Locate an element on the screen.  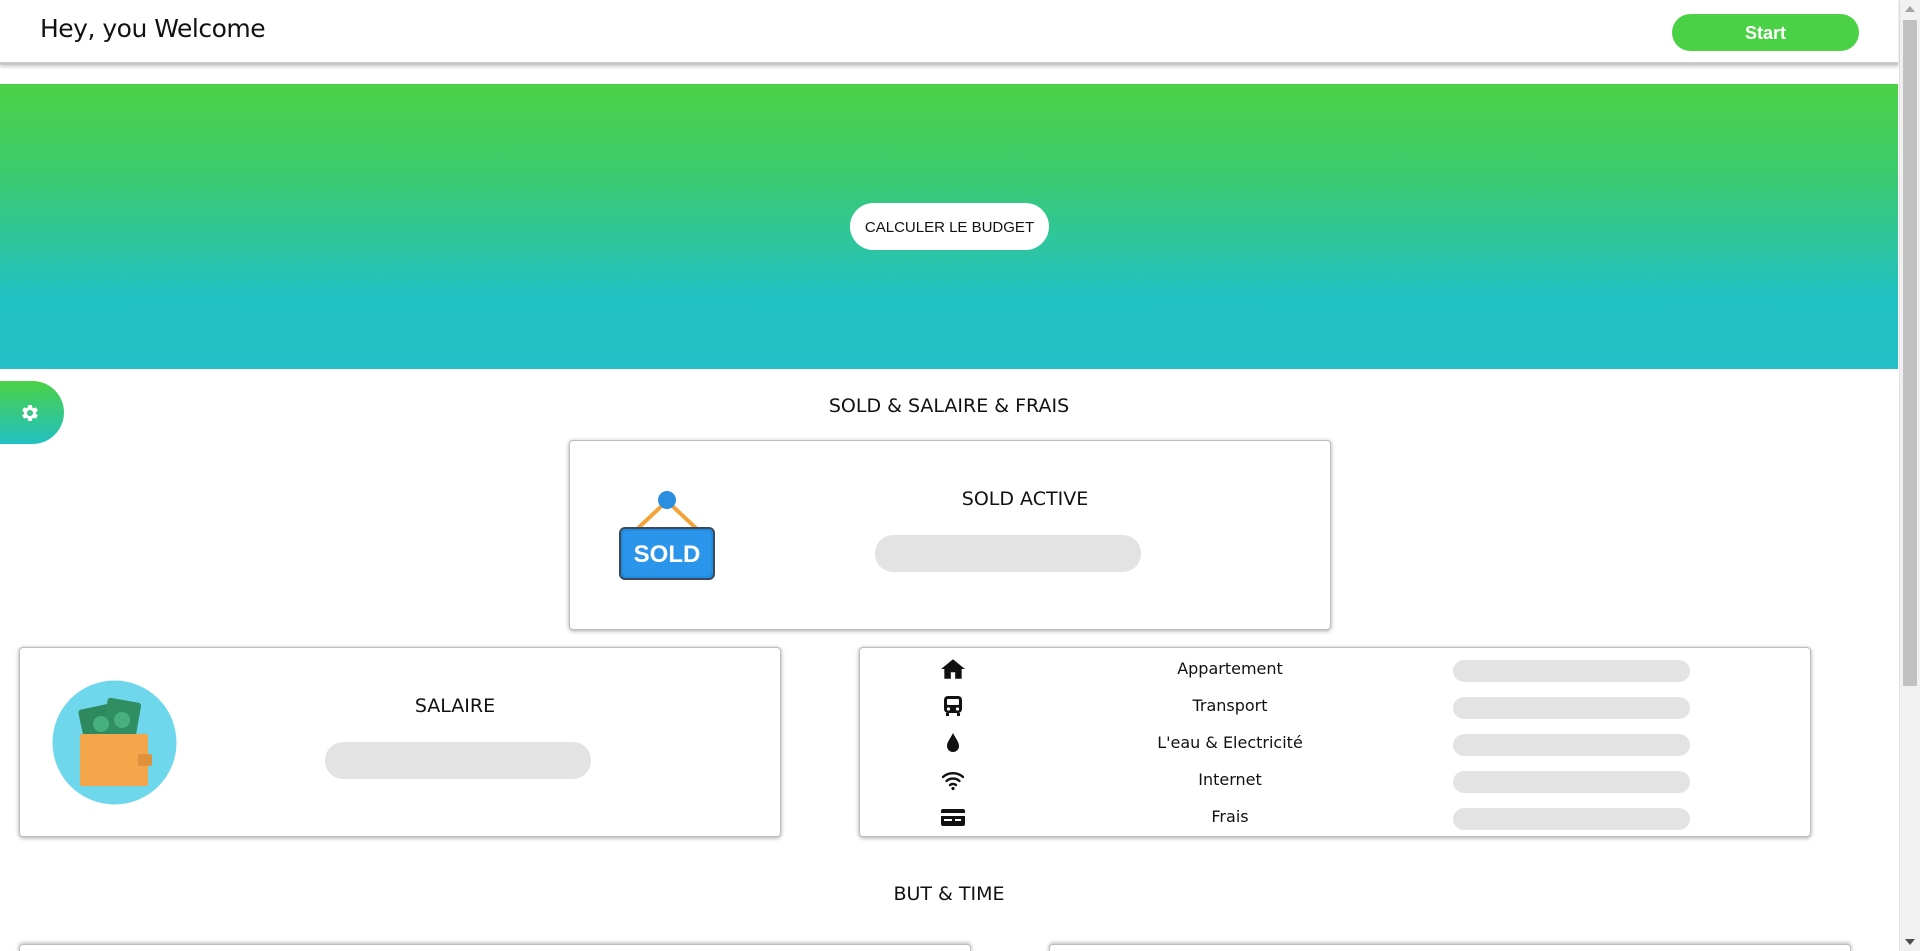
sold-active-value-field is located at coordinates (1008, 553).